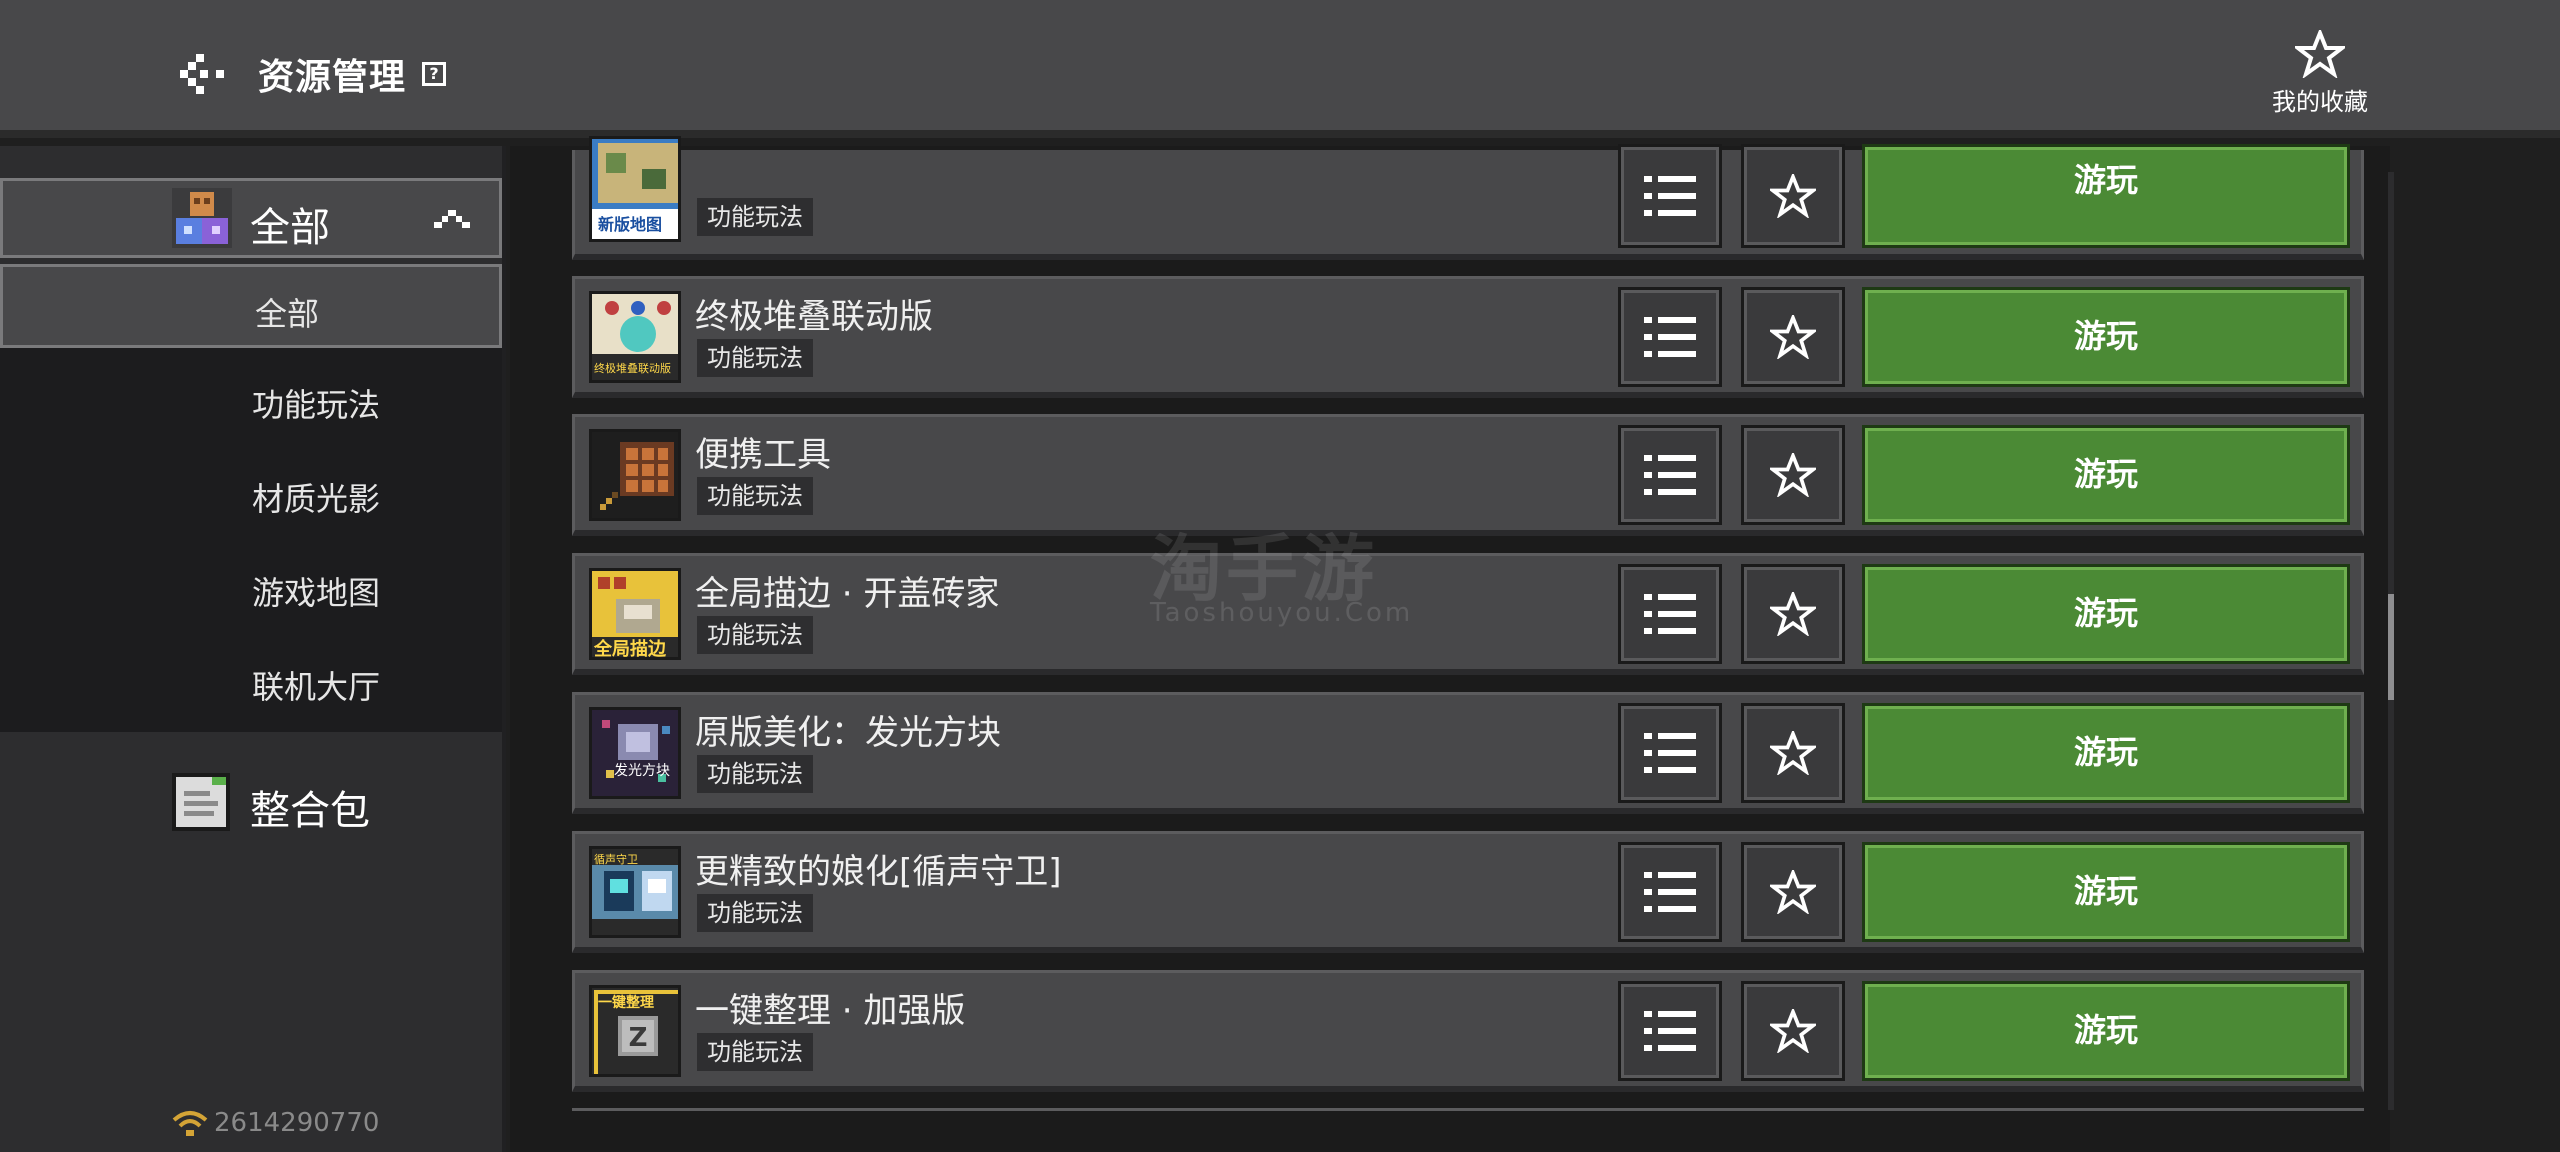 The height and width of the screenshot is (1152, 2560). What do you see at coordinates (251, 588) in the screenshot?
I see `sidebar-item-maps: 游戏地图` at bounding box center [251, 588].